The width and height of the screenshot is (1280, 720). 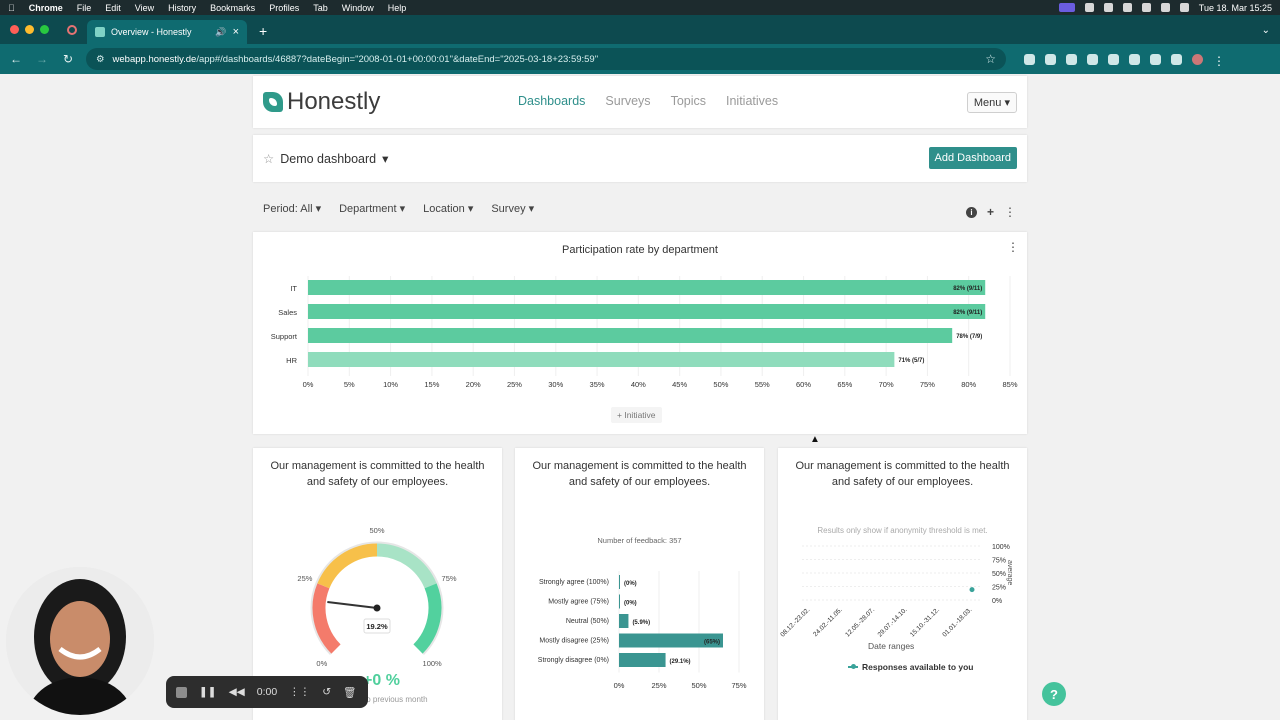 What do you see at coordinates (44, 29) in the screenshot?
I see `maximize-window-button` at bounding box center [44, 29].